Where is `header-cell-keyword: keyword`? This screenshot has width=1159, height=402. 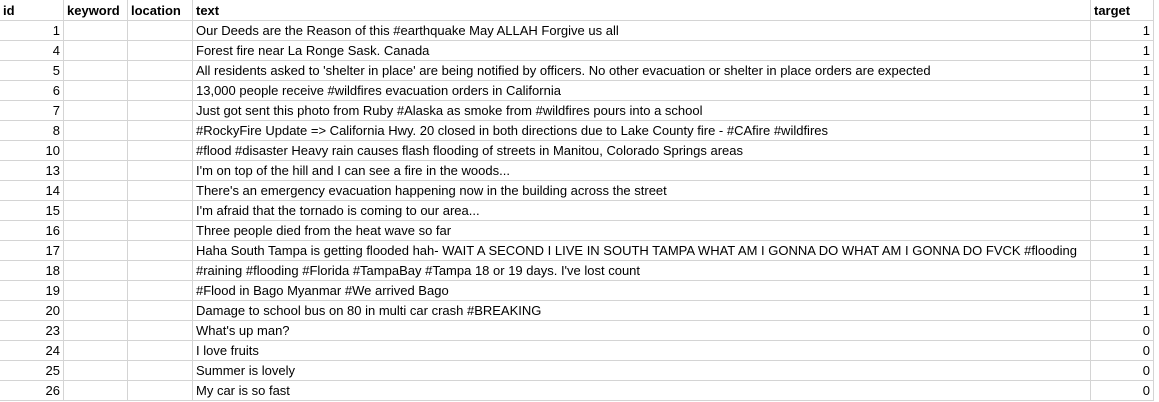 header-cell-keyword: keyword is located at coordinates (95, 10).